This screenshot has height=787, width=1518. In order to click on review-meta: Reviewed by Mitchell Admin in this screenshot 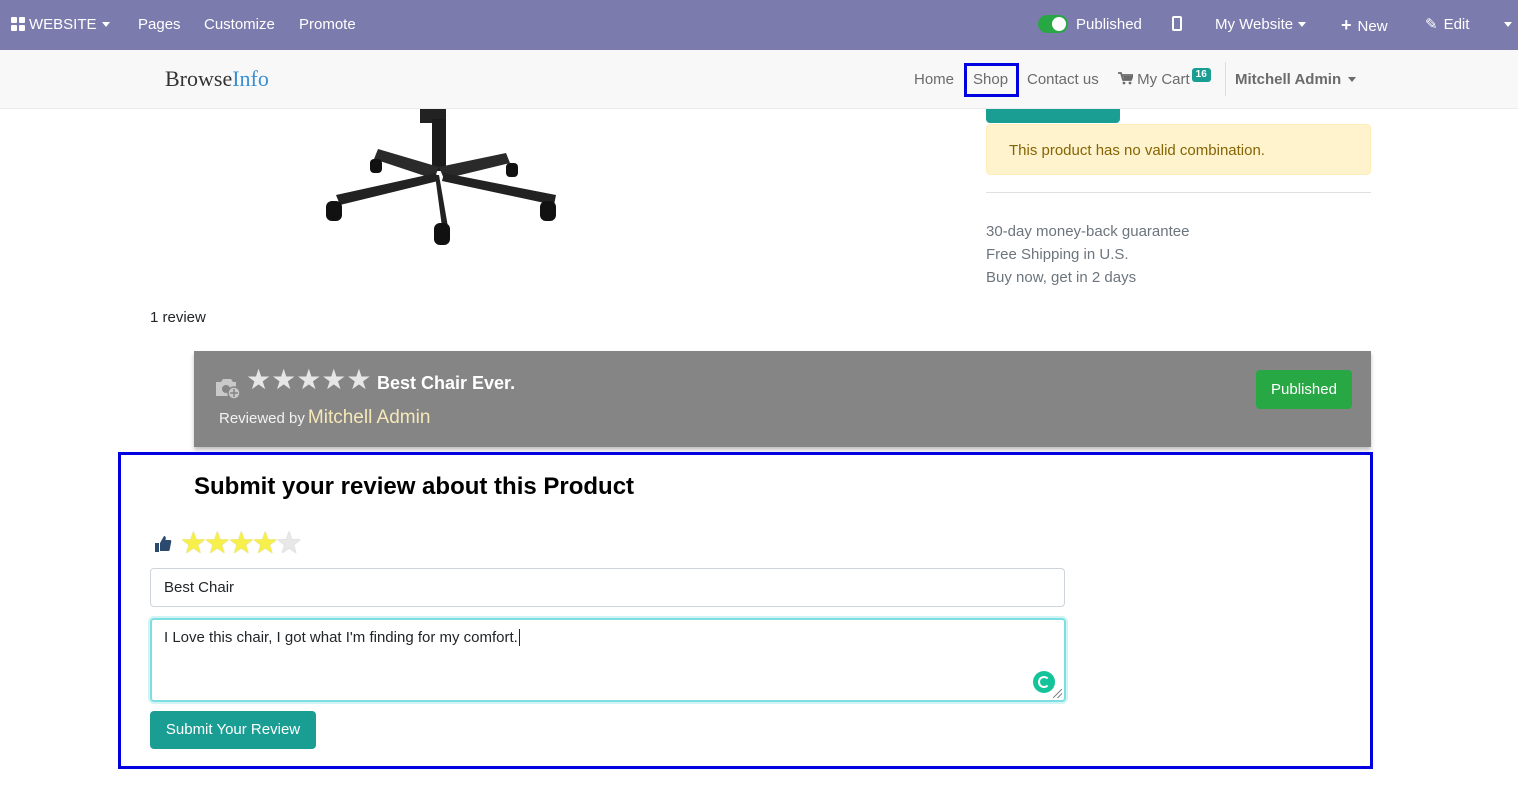, I will do `click(324, 418)`.